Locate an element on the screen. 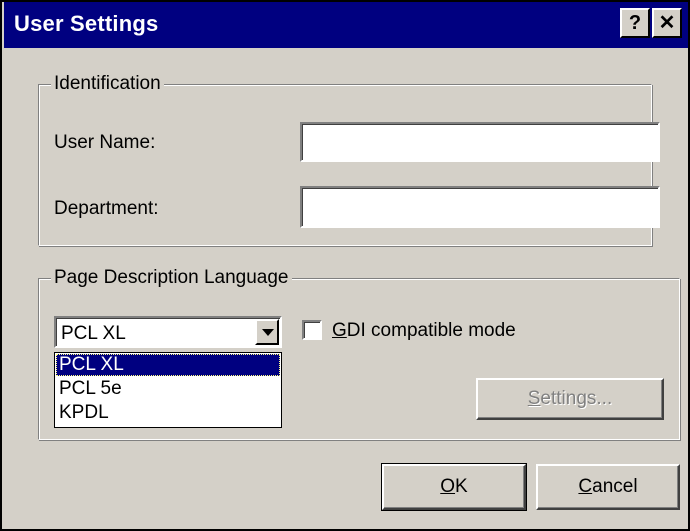 This screenshot has height=531, width=690. ok-mnemonic: O is located at coordinates (448, 486).